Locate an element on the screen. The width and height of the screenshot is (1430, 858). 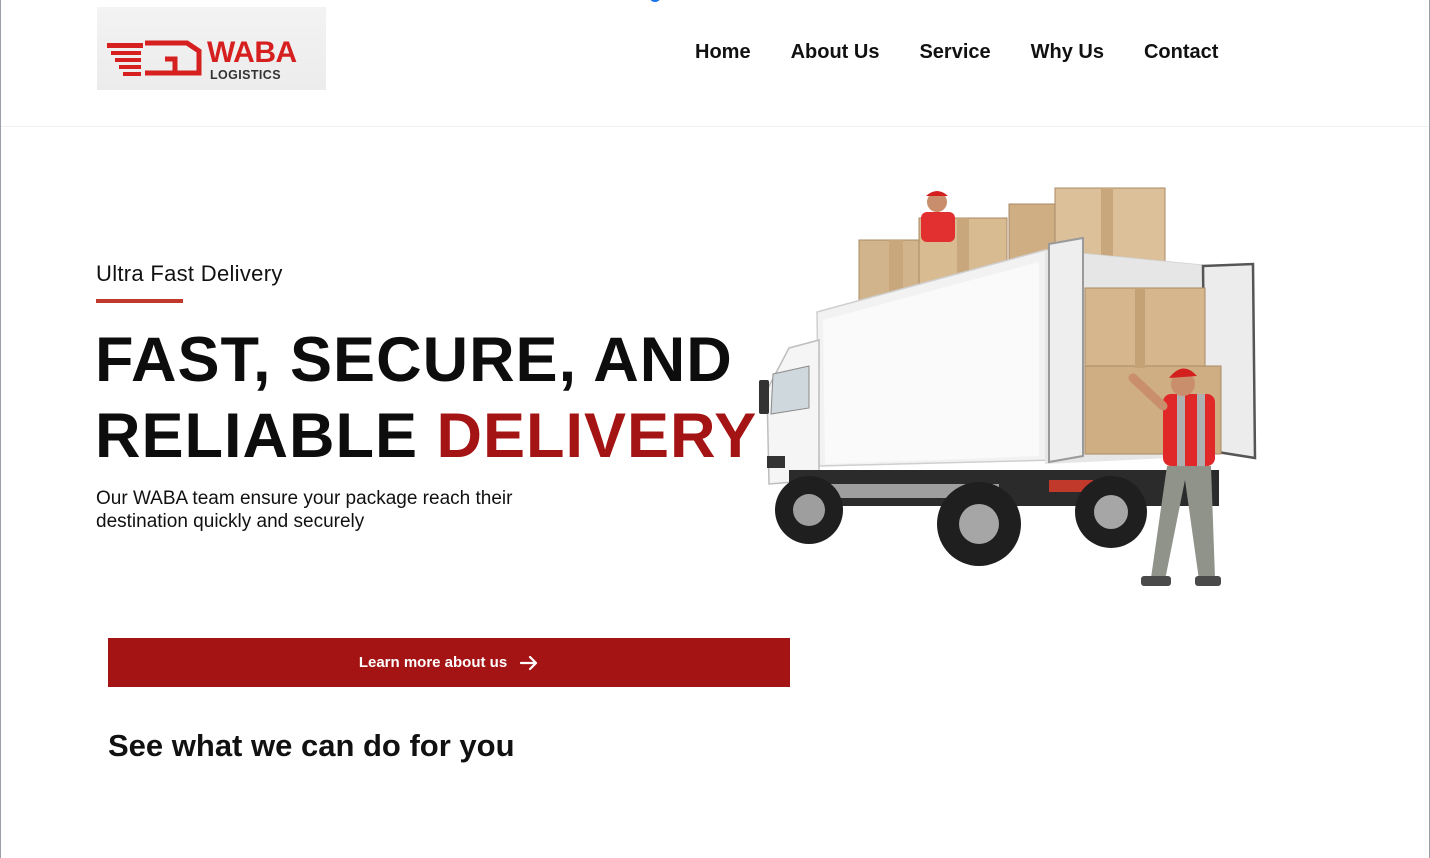
roof-worker is located at coordinates (938, 216).